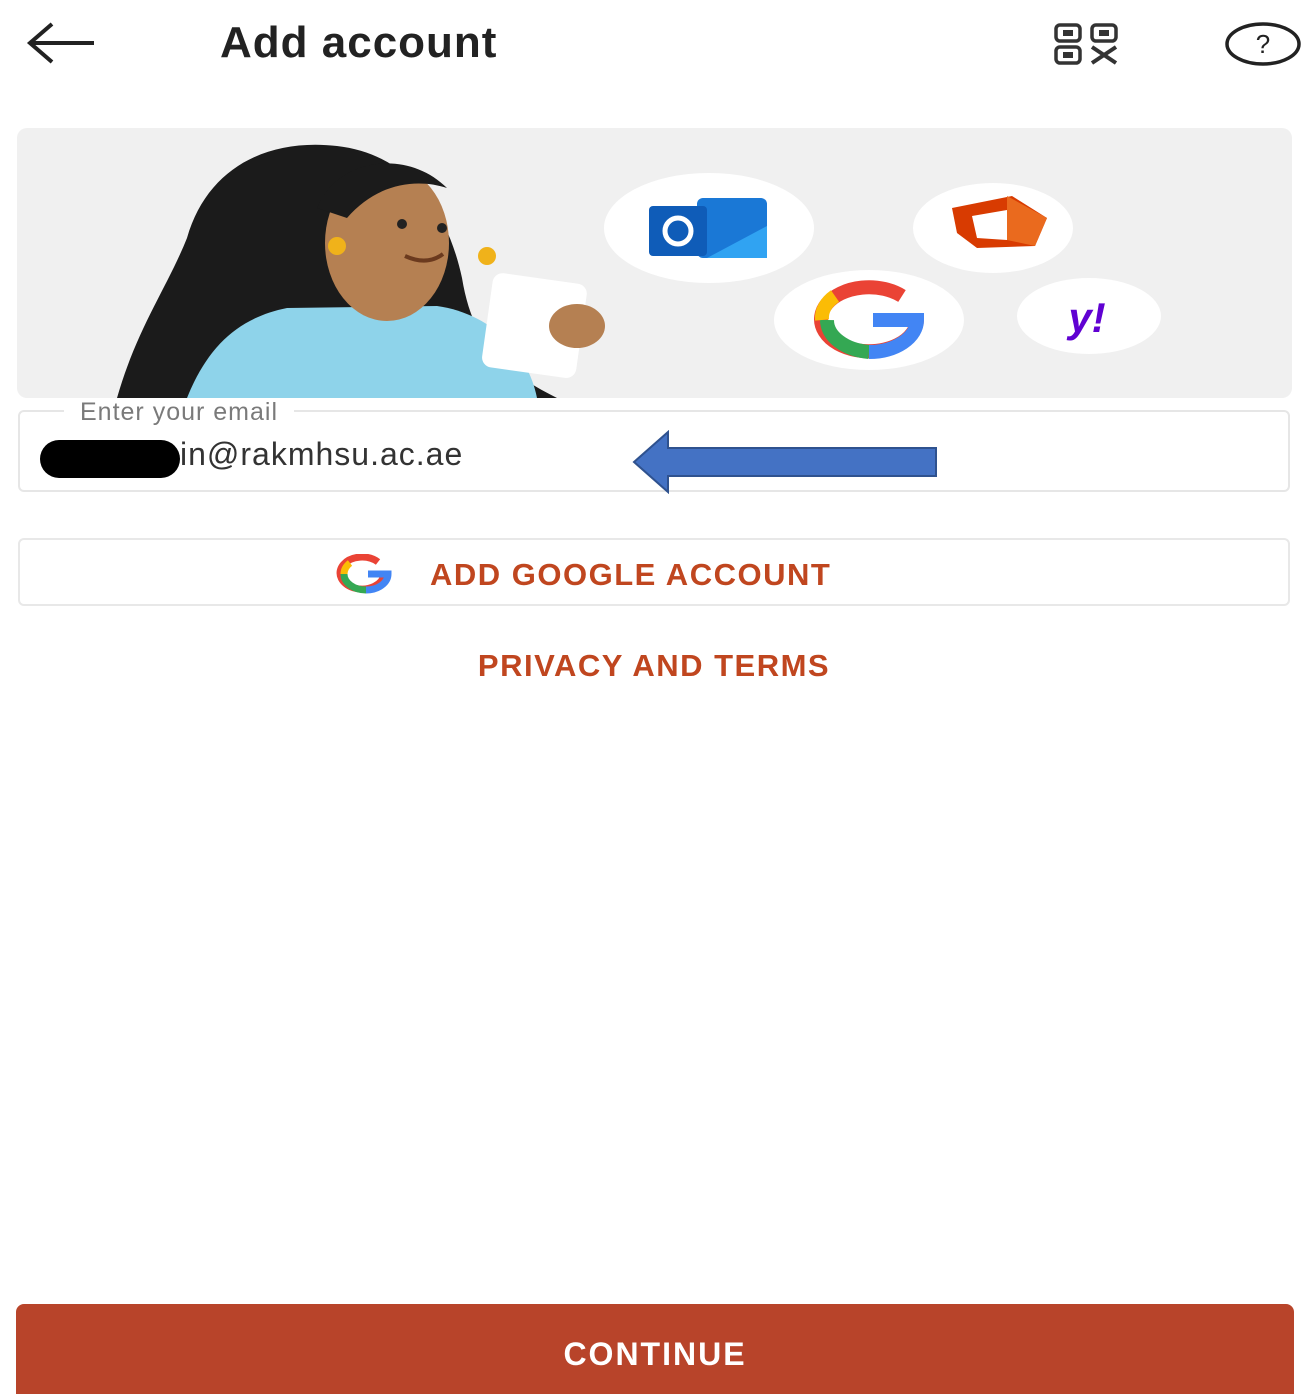  I want to click on add-google-account-button: ADD GOOGLE ACCOUNT, so click(654, 572).